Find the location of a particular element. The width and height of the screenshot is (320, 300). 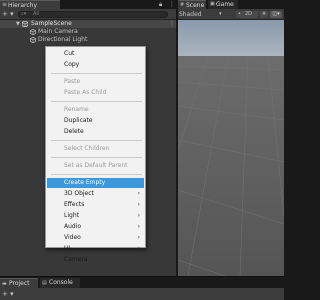

menu-item-label: Paste is located at coordinates (72, 81).